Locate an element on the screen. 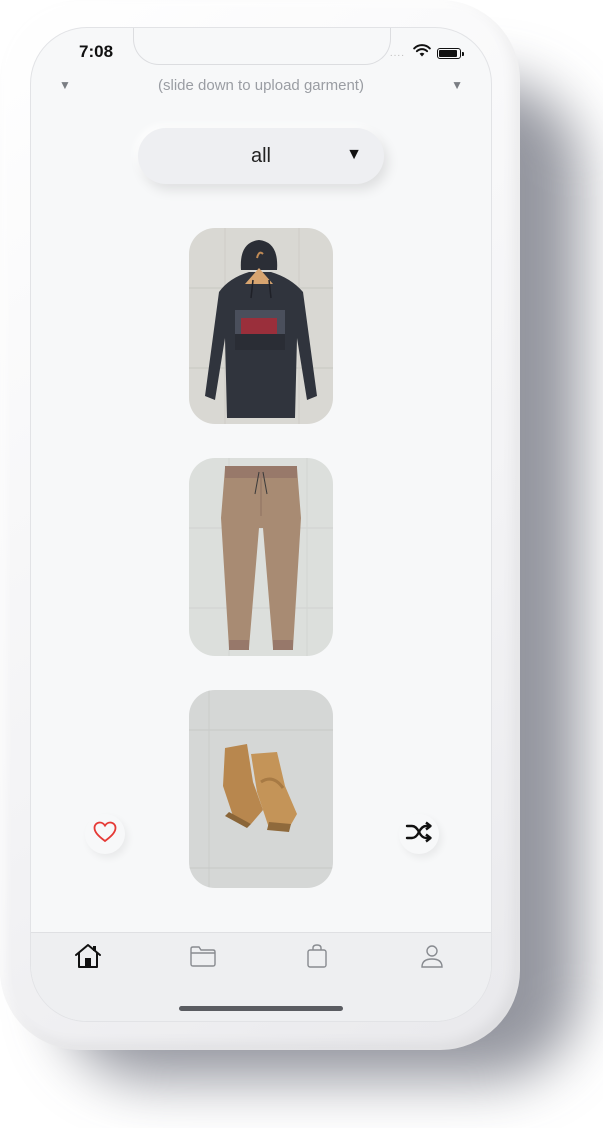  device-notch is located at coordinates (262, 46).